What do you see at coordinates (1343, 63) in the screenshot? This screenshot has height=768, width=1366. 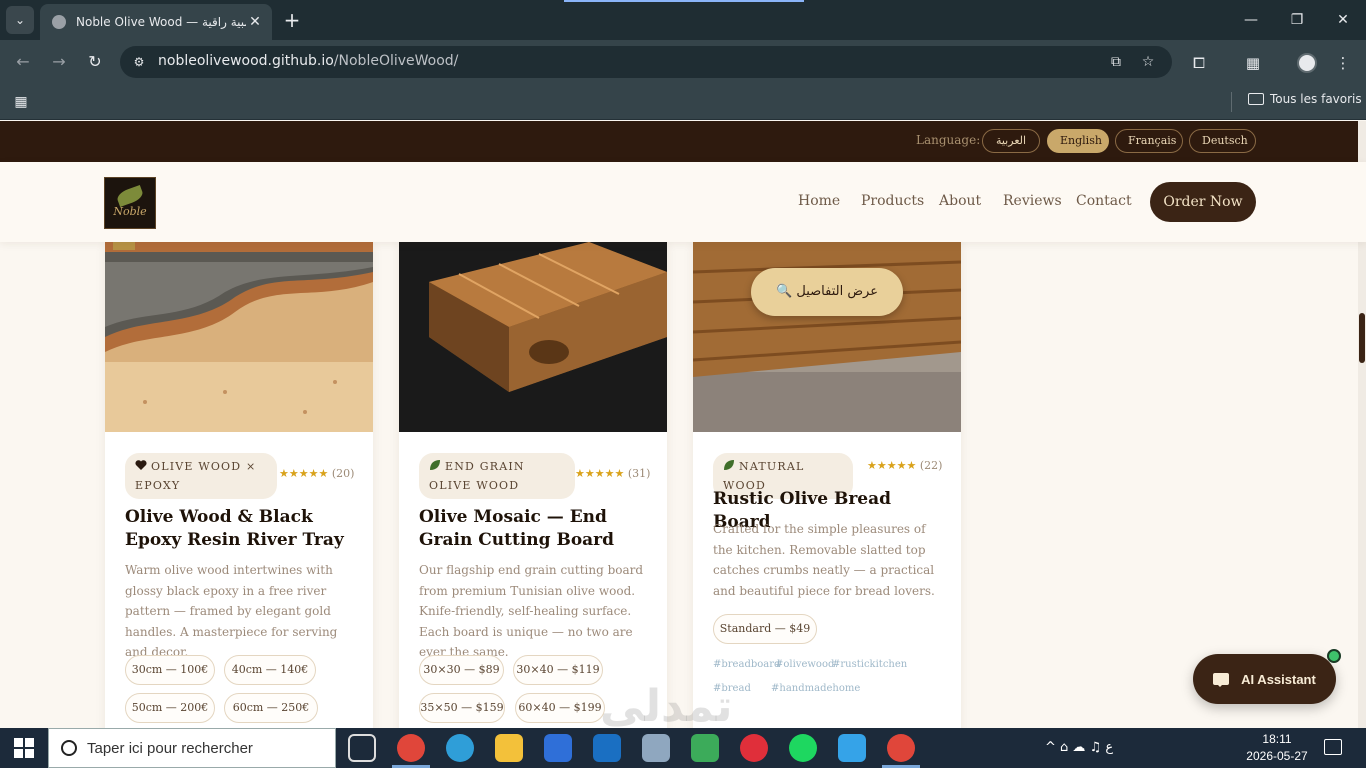 I see `browser-menu-icon: ⋮` at bounding box center [1343, 63].